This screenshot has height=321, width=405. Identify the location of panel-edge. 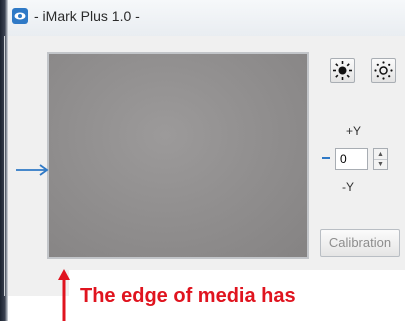
(4, 166).